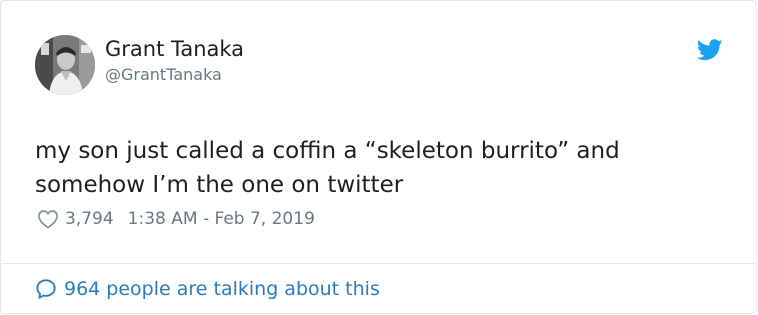 The image size is (758, 315). I want to click on divider, so click(378, 263).